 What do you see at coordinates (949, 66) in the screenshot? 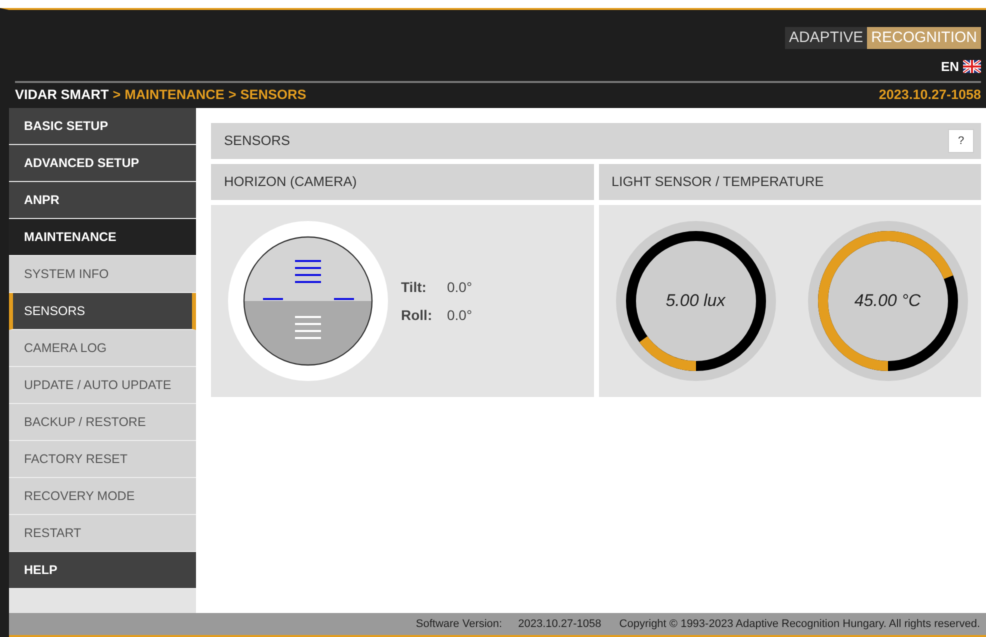
I see `language-label: EN` at bounding box center [949, 66].